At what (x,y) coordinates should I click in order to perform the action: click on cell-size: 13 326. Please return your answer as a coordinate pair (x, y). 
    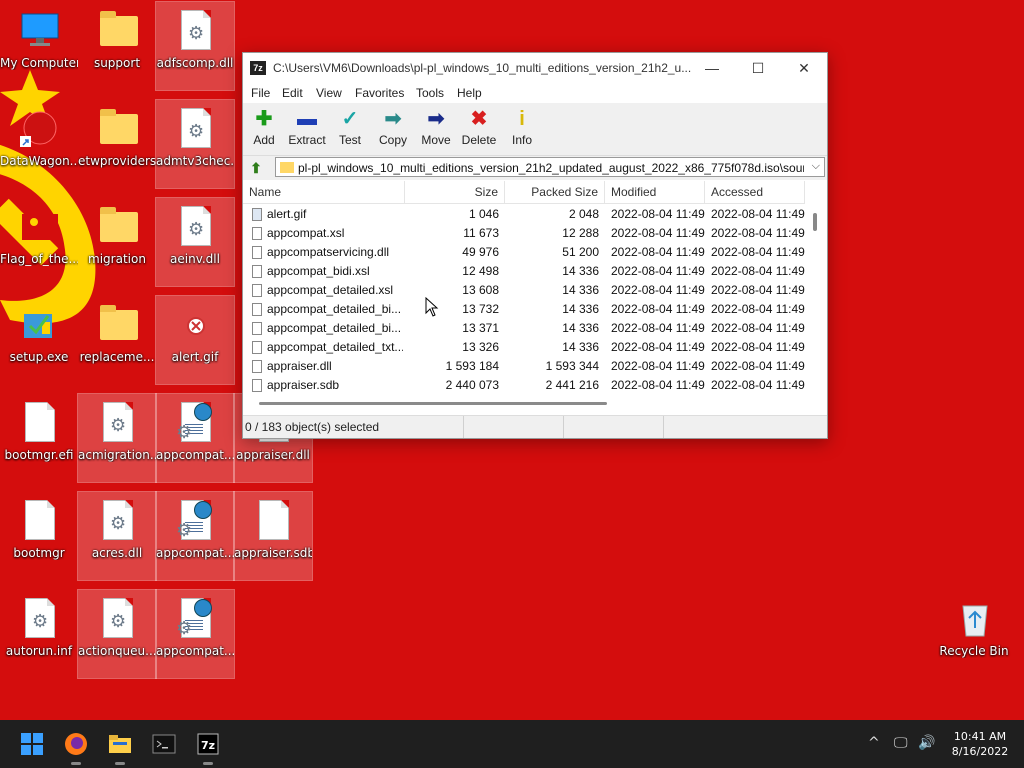
    Looking at the image, I should click on (480, 347).